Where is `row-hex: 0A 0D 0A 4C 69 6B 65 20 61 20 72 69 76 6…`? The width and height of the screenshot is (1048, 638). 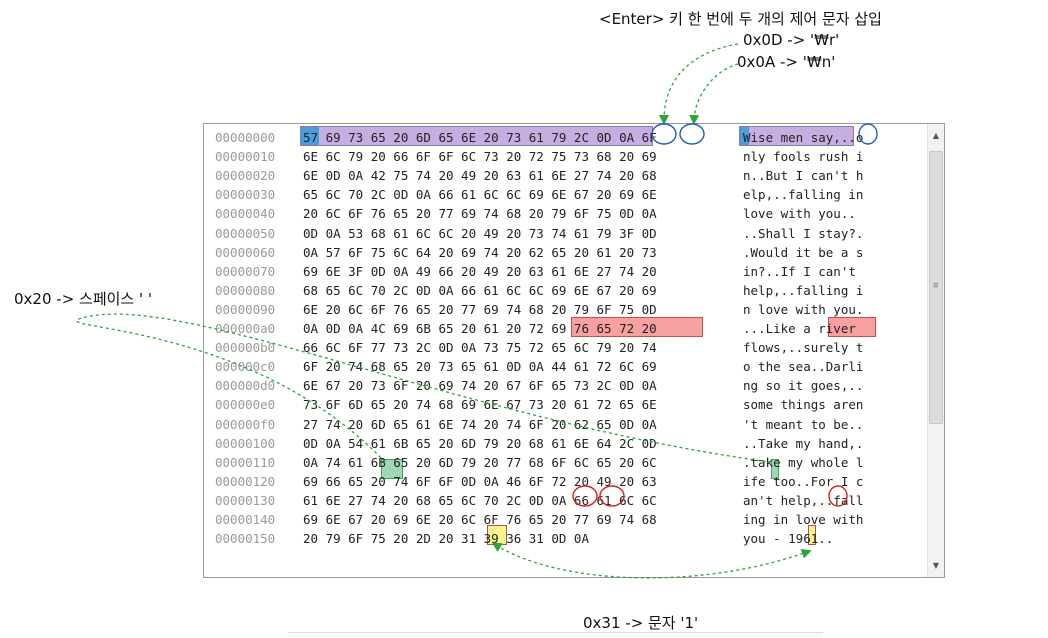
row-hex: 0A 0D 0A 4C 69 6B 65 20 61 20 72 69 76 6… is located at coordinates (480, 328).